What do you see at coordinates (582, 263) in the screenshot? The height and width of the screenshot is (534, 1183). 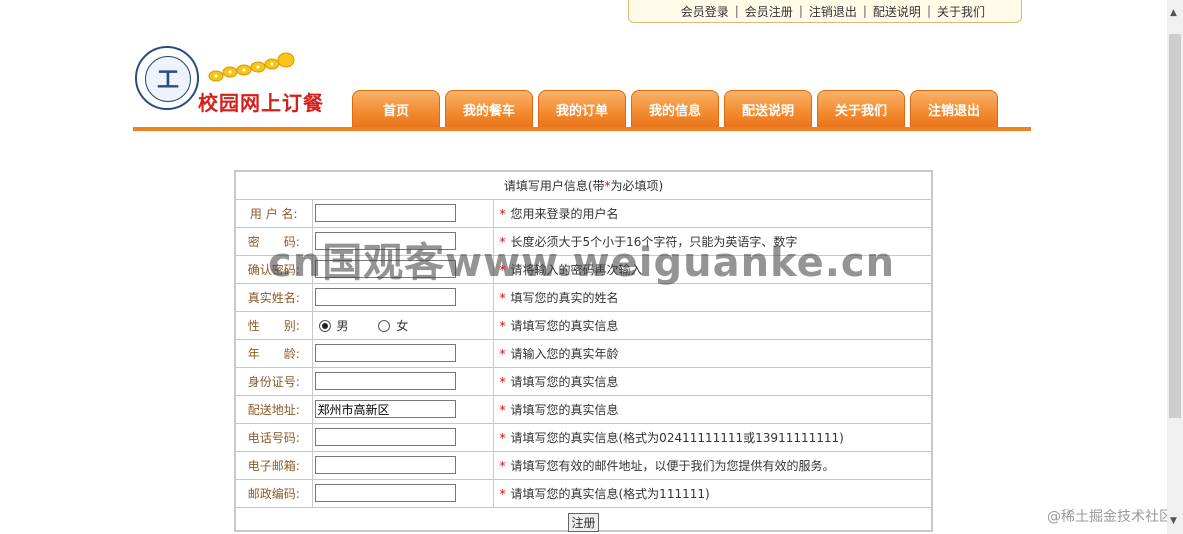 I see `watermark-text: cn国观客www.weiguanke.cn` at bounding box center [582, 263].